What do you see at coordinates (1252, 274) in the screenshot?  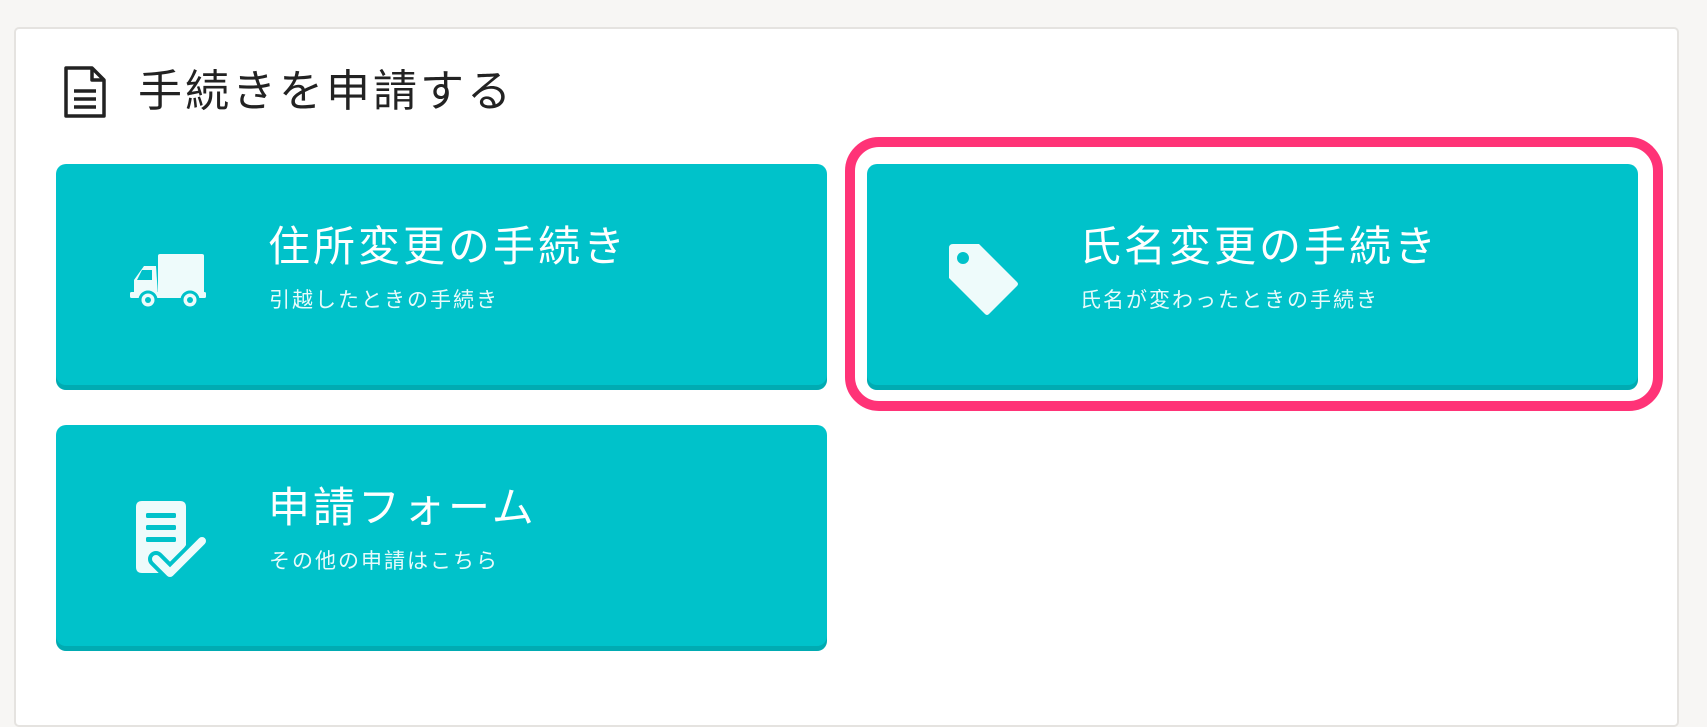 I see `name-change-card: 氏名変更の手続き 氏名が変わったときの手続き` at bounding box center [1252, 274].